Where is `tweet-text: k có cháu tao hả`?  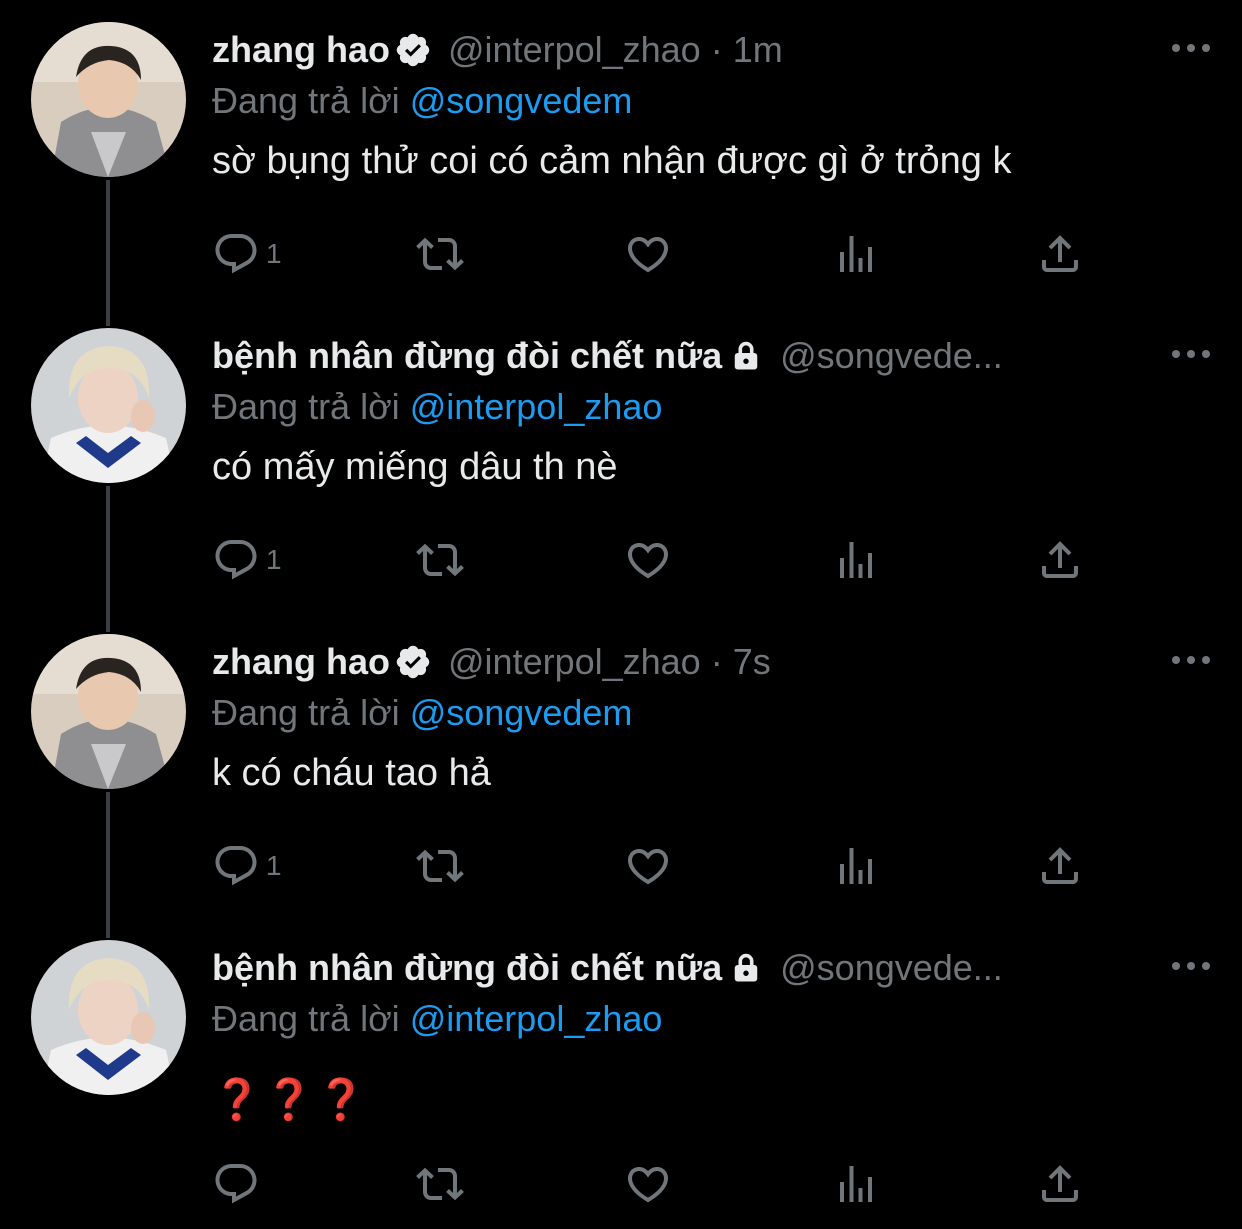 tweet-text: k có cháu tao hả is located at coordinates (351, 773).